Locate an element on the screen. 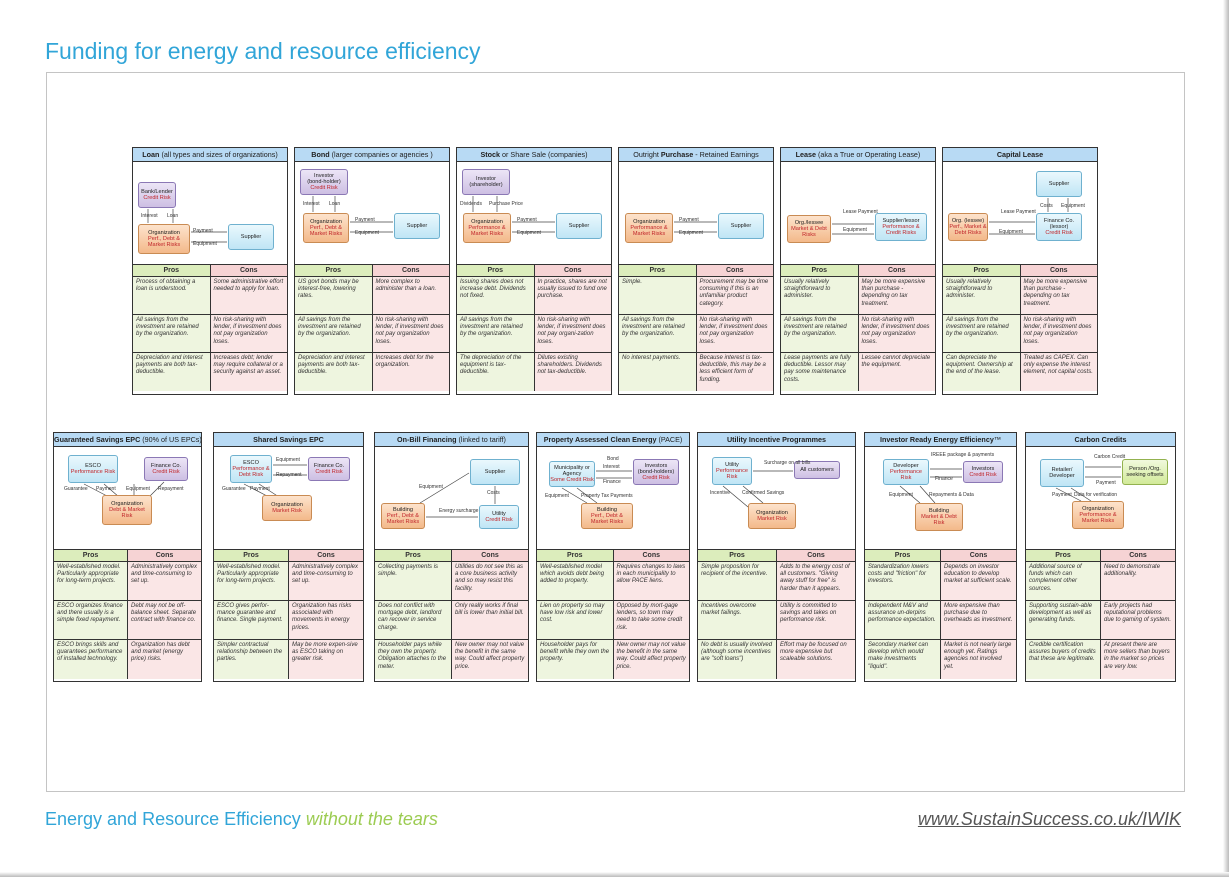 This screenshot has width=1229, height=877. page-shadow-right is located at coordinates (1226, 438).